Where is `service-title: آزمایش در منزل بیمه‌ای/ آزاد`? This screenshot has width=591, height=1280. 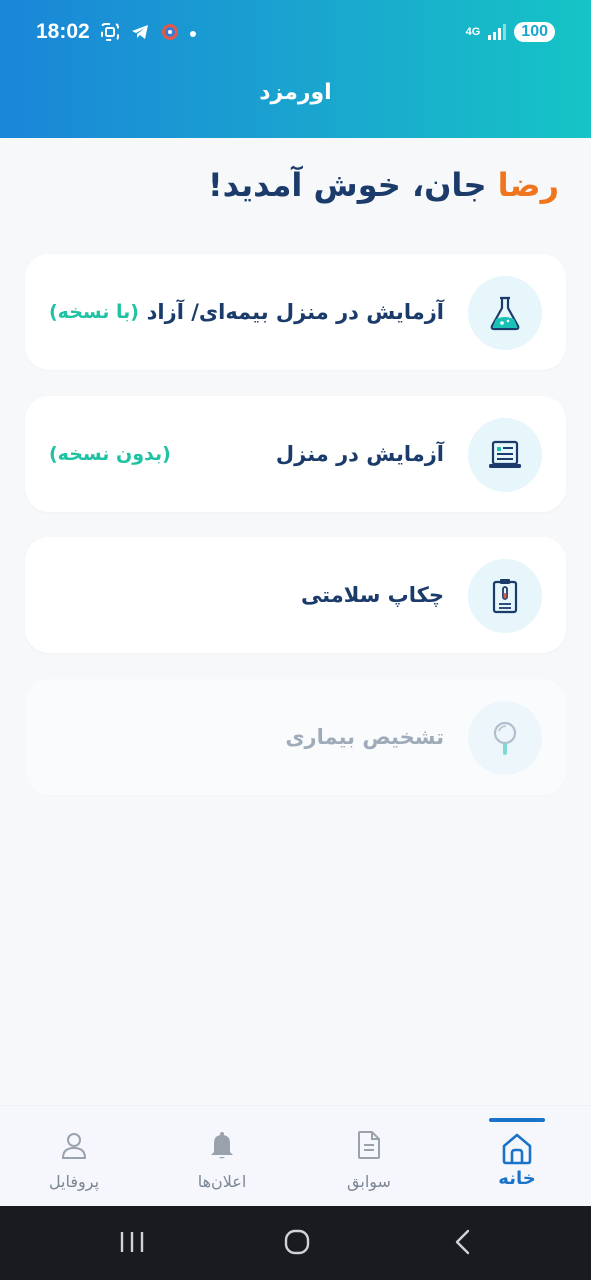 service-title: آزمایش در منزل بیمه‌ای/ آزاد is located at coordinates (295, 312).